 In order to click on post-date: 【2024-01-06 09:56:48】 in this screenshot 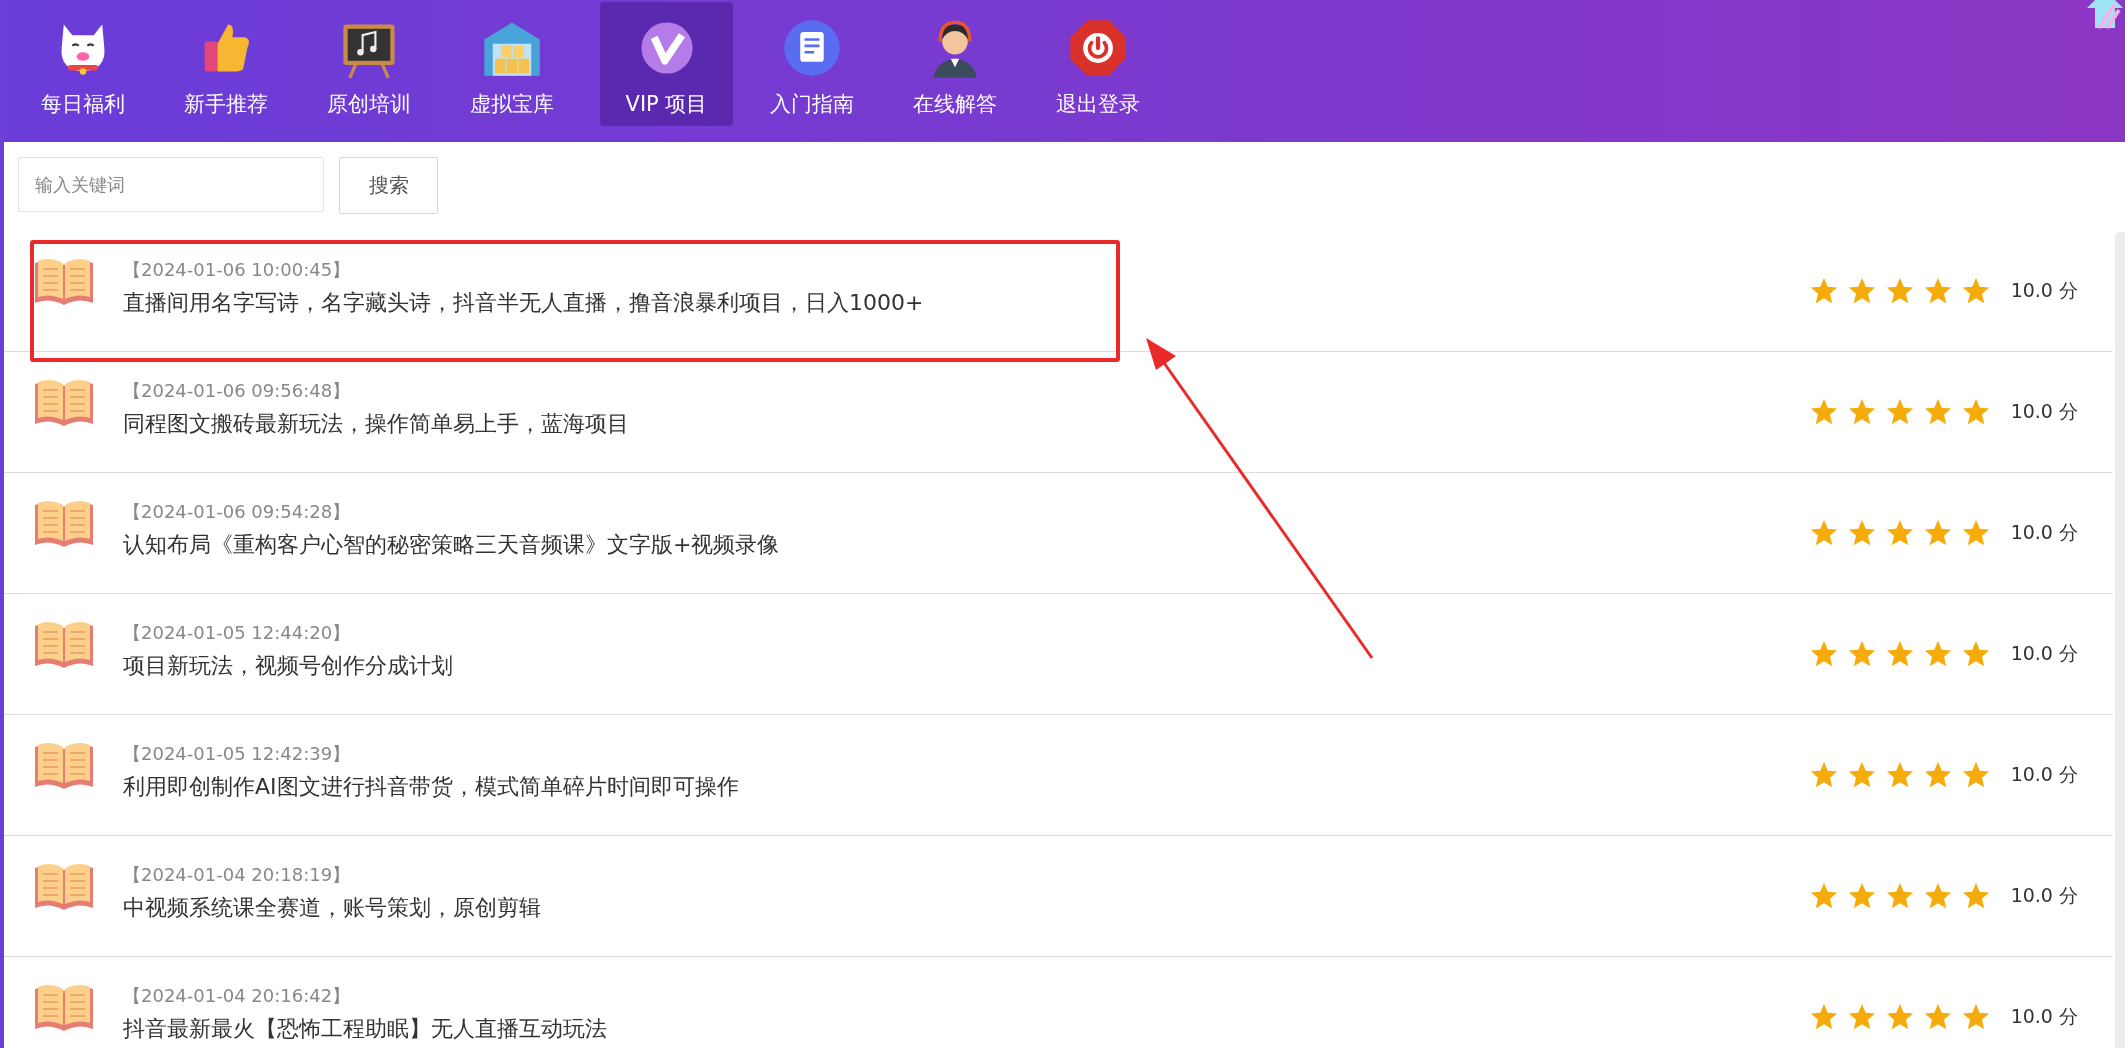, I will do `click(237, 391)`.